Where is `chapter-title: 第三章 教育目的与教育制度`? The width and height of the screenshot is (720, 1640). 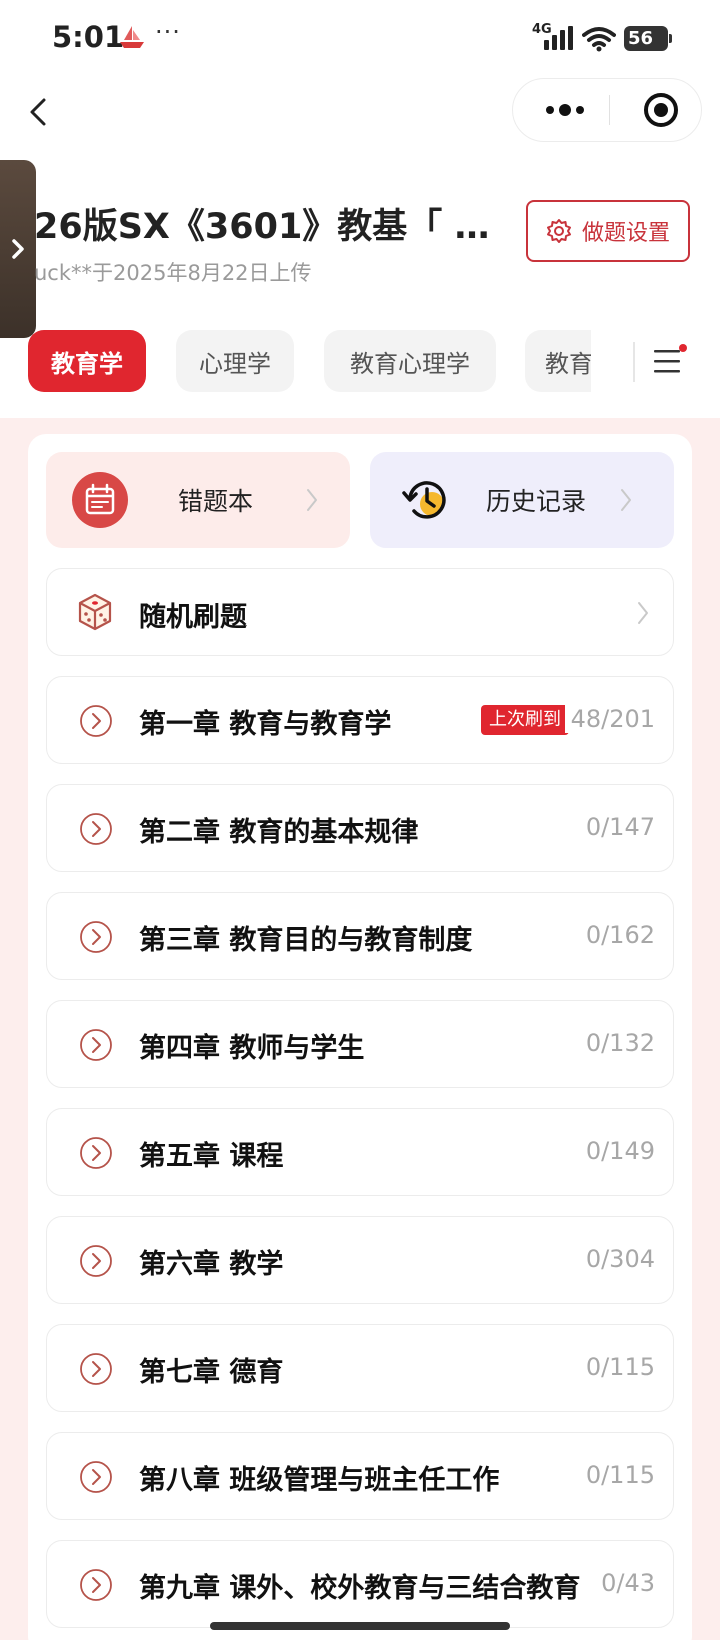
chapter-title: 第三章 教育目的与教育制度 is located at coordinates (306, 940).